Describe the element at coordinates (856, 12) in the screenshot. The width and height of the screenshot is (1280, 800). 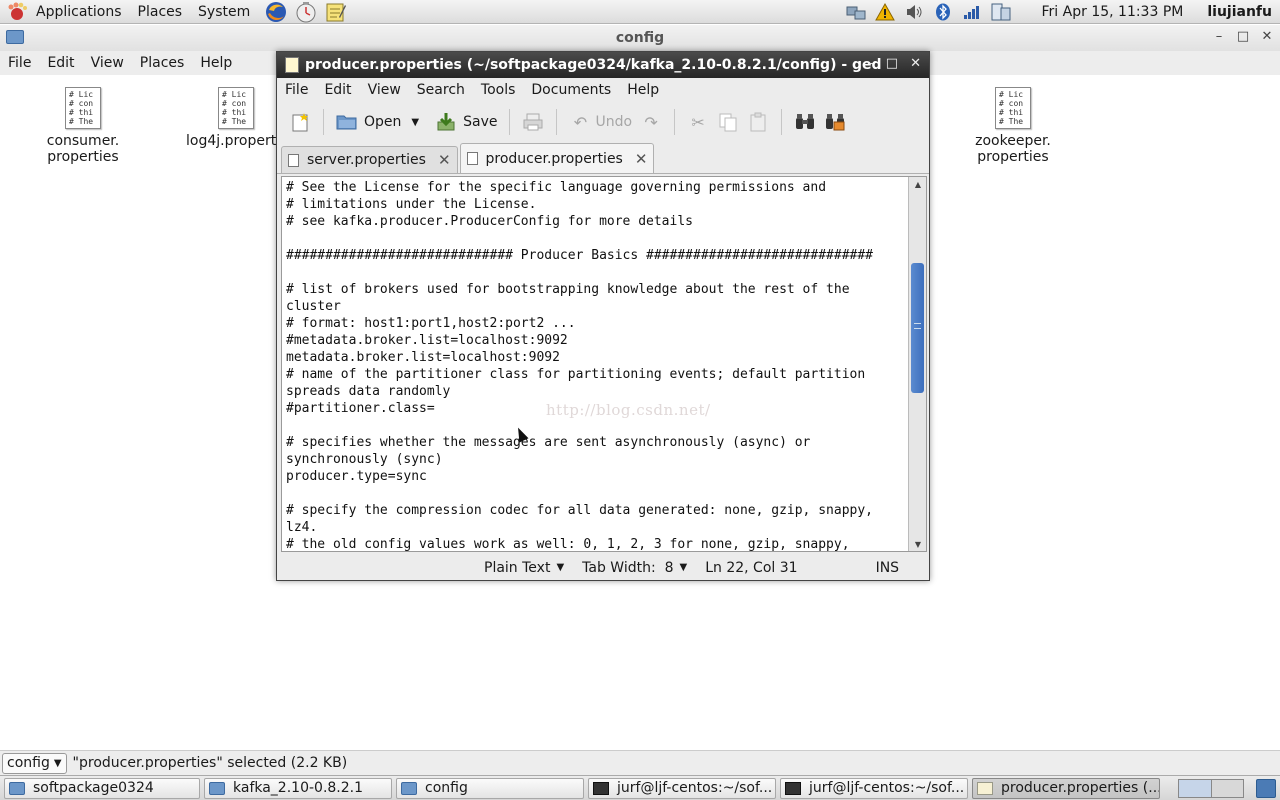
I see `network-icon` at that location.